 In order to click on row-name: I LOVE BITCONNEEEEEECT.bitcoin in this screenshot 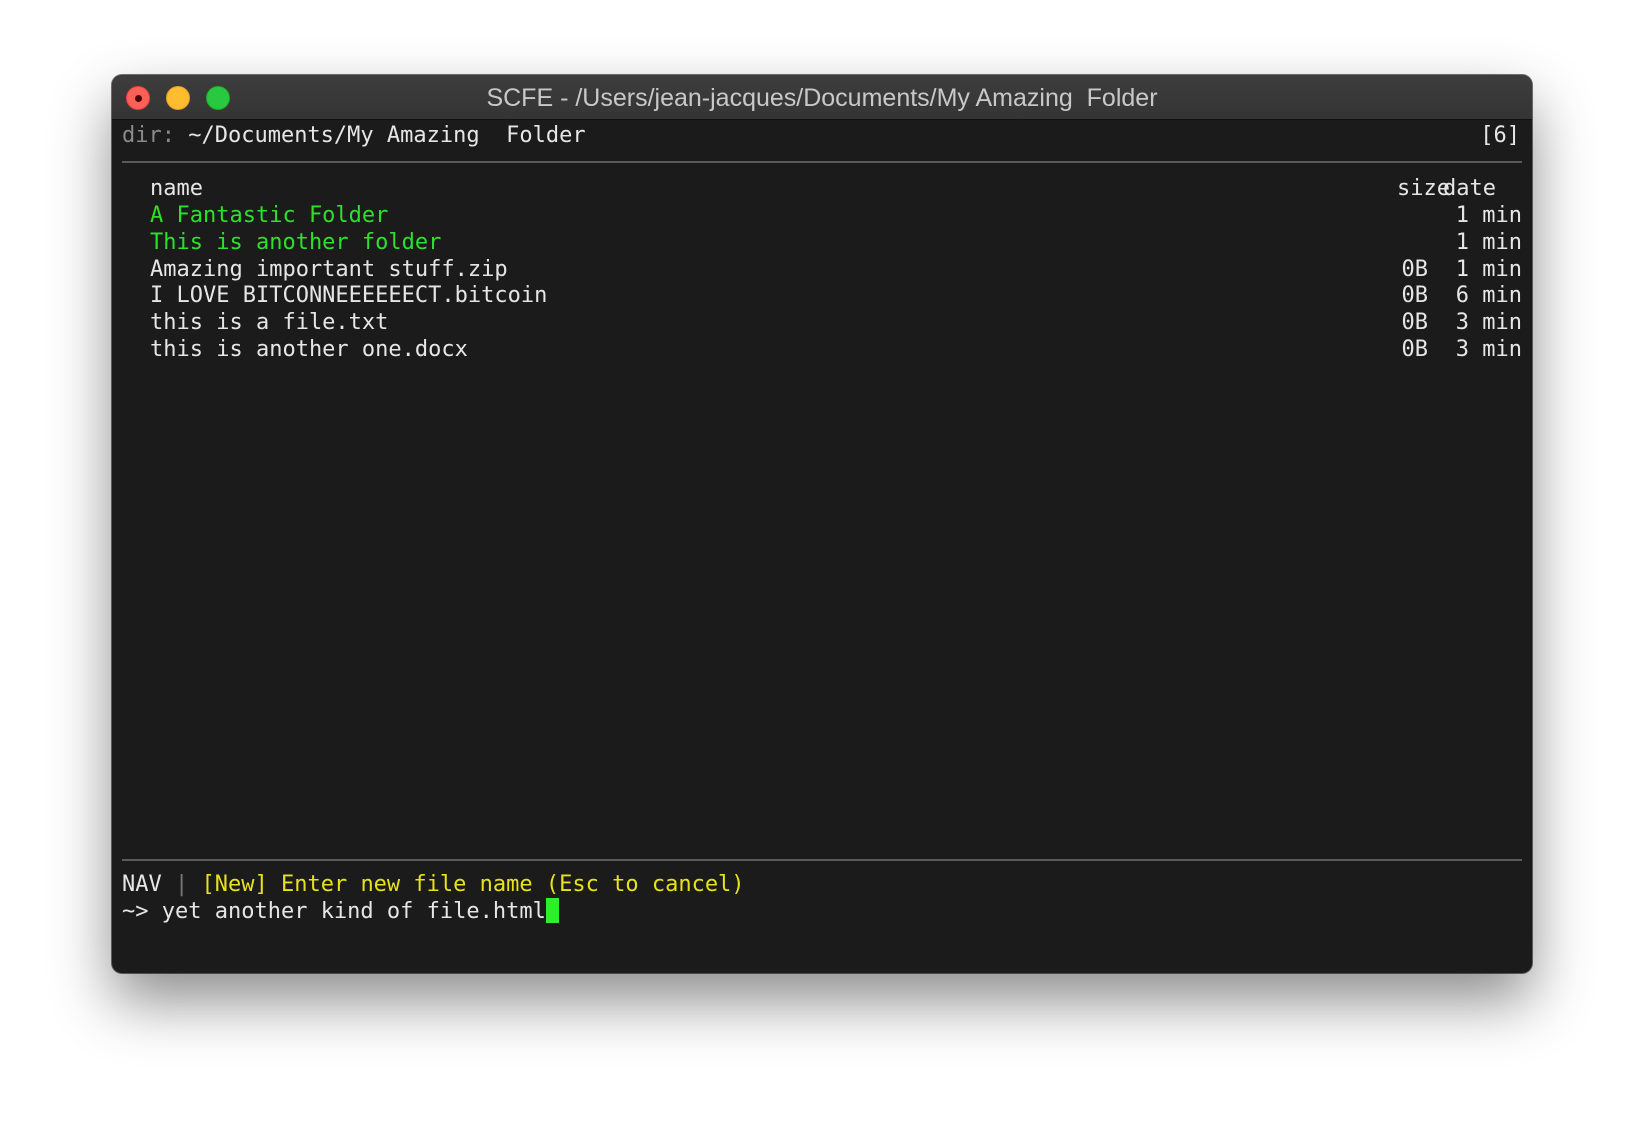, I will do `click(349, 296)`.